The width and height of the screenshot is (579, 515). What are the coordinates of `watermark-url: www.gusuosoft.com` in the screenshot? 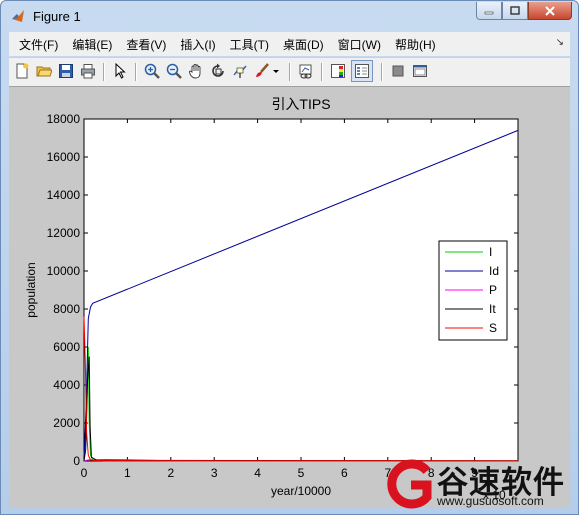 It's located at (490, 501).